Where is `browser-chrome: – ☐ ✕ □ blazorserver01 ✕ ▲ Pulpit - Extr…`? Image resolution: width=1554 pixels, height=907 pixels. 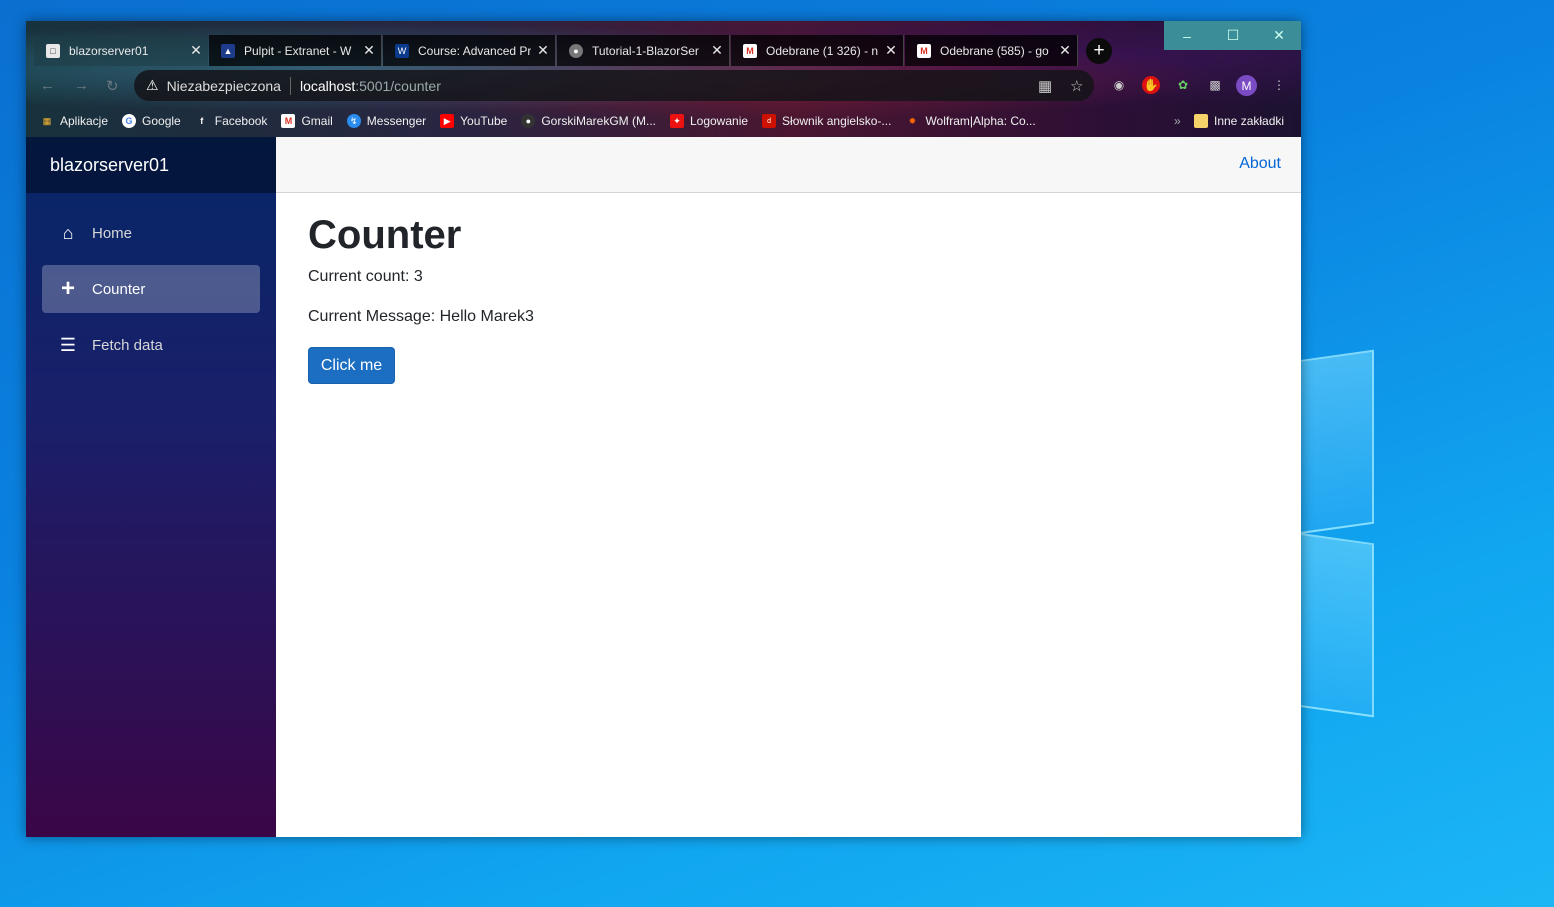
browser-chrome: – ☐ ✕ □ blazorserver01 ✕ ▲ Pulpit - Extr… is located at coordinates (663, 79).